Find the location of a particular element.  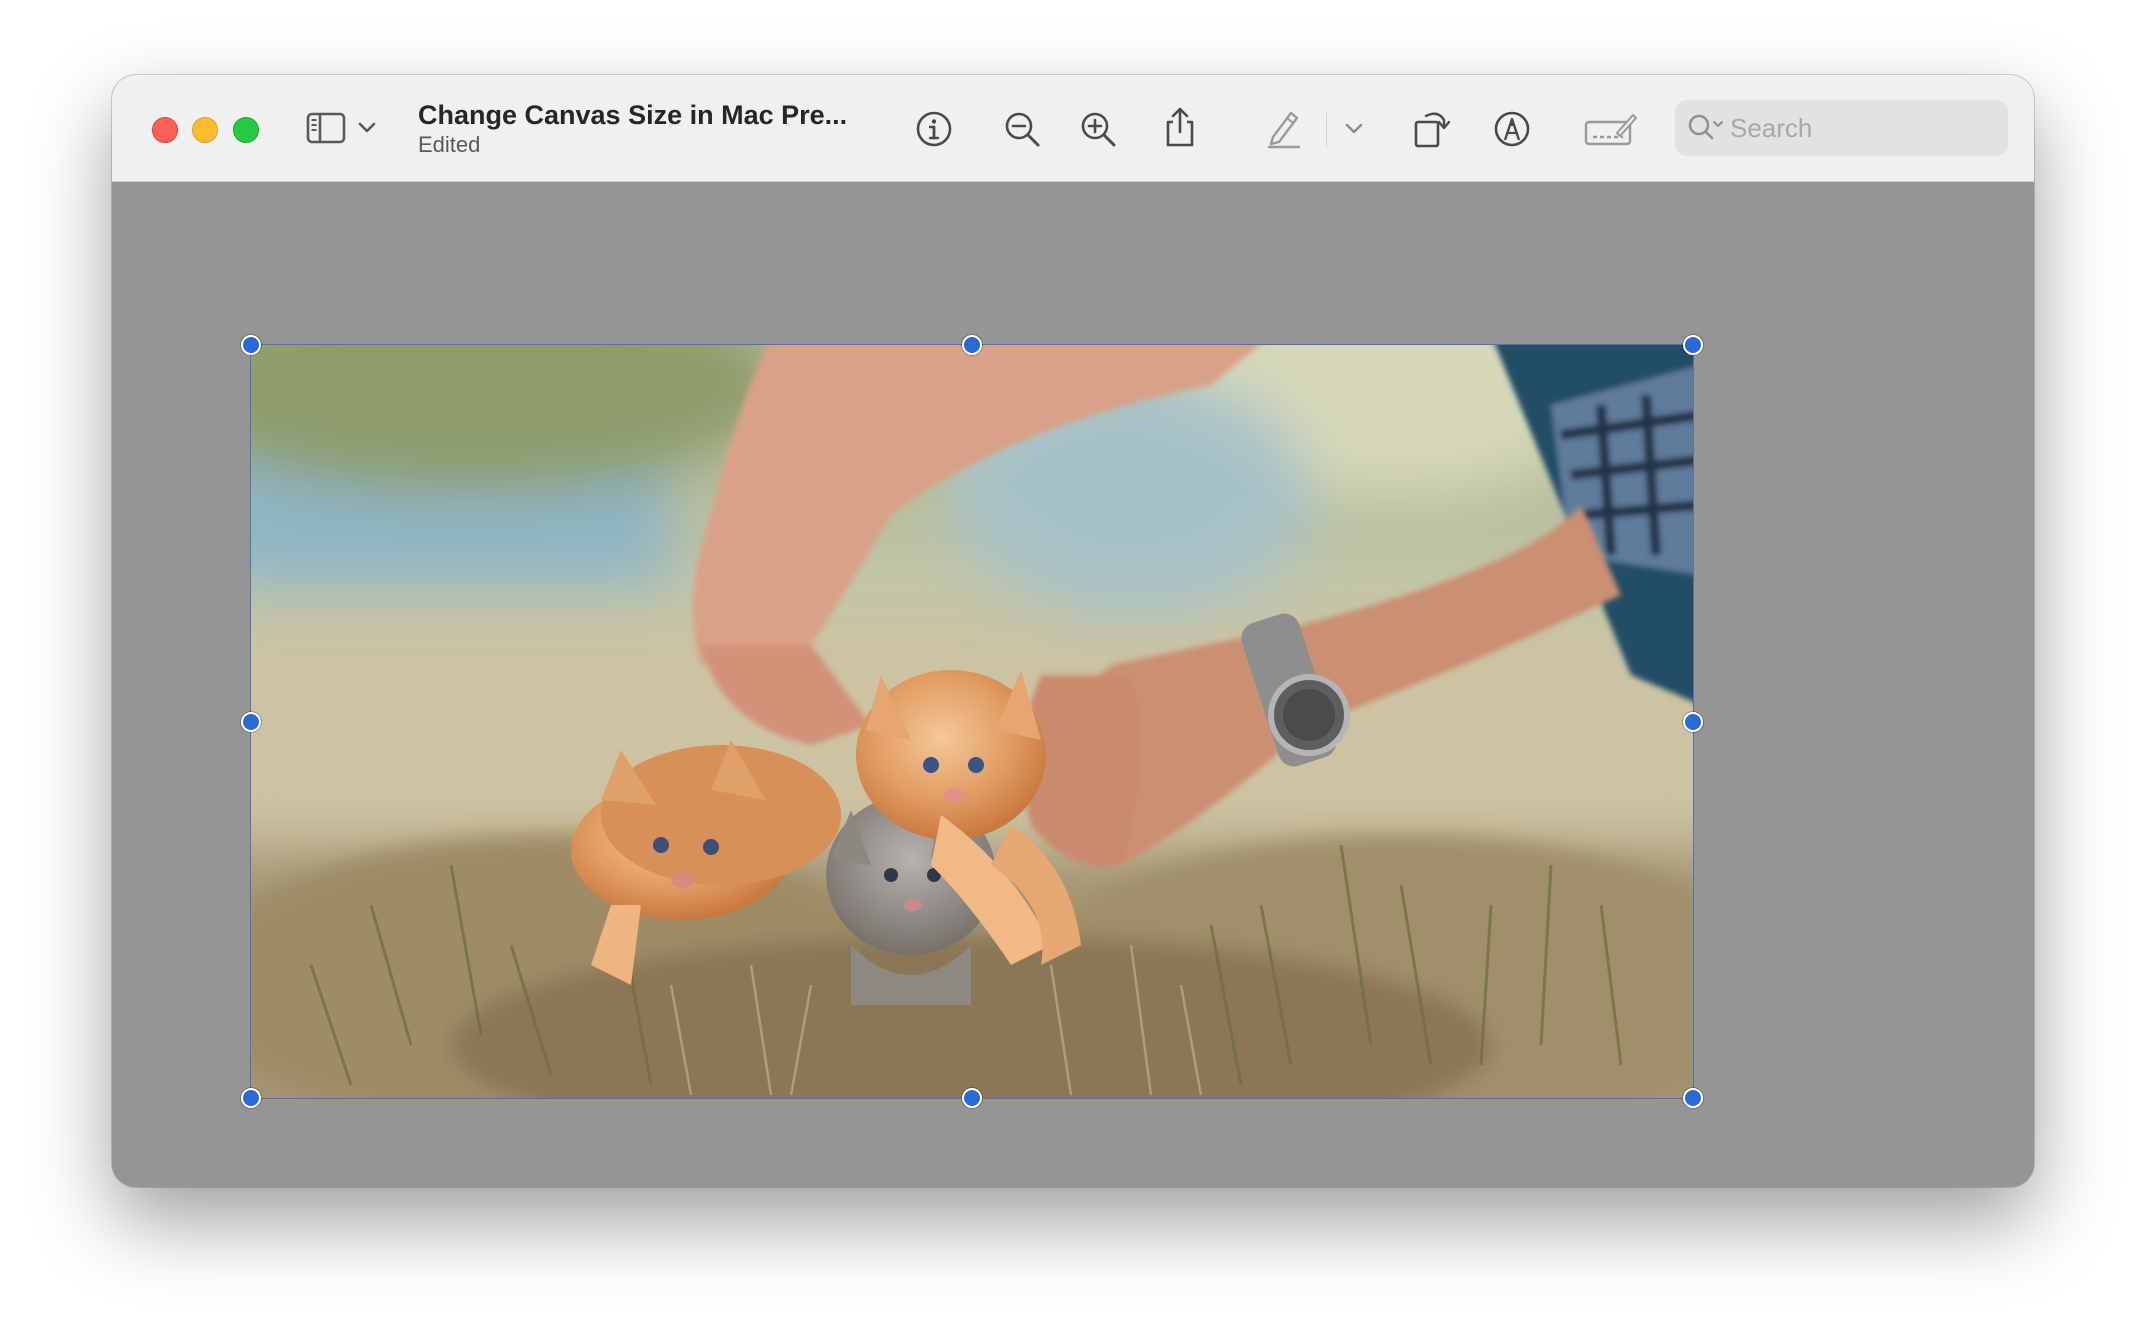

signature-icon is located at coordinates (1610, 129).